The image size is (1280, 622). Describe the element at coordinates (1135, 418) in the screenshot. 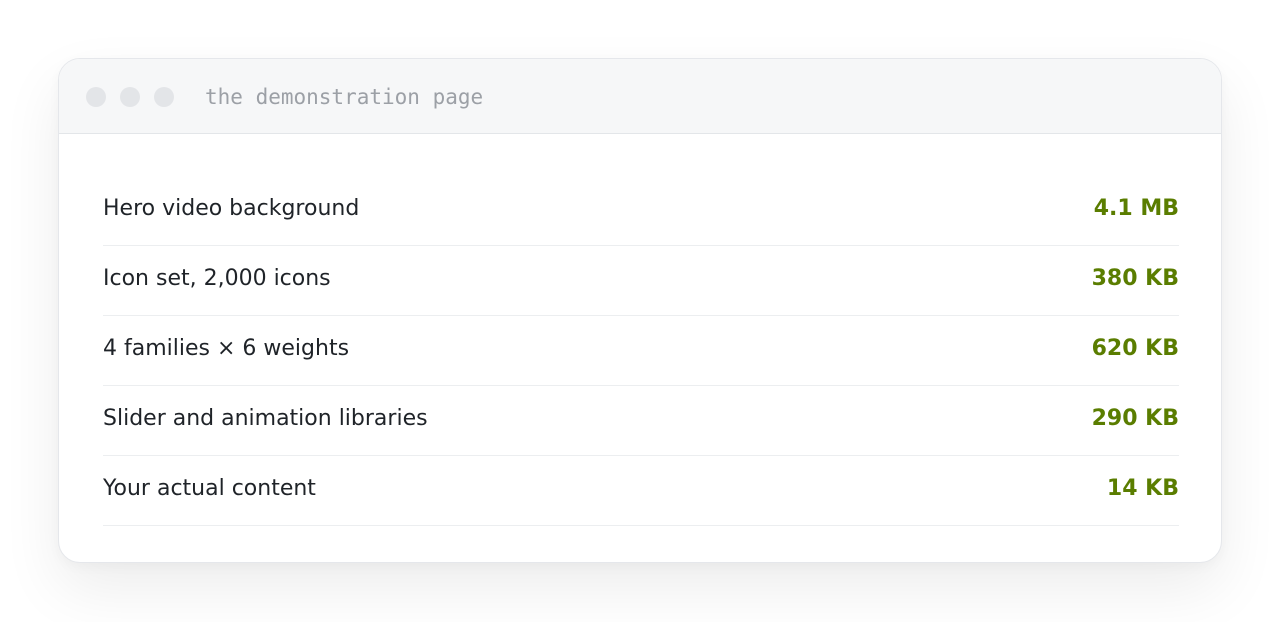

I see `item-size: 290 KB` at that location.